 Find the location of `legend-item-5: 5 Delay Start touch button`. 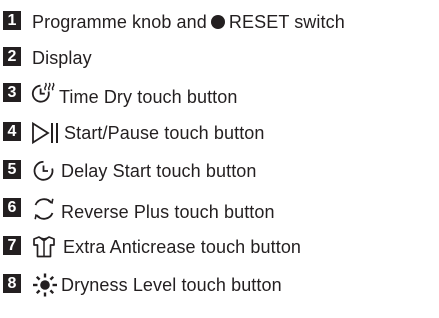

legend-item-5: 5 Delay Start touch button is located at coordinates (130, 171).